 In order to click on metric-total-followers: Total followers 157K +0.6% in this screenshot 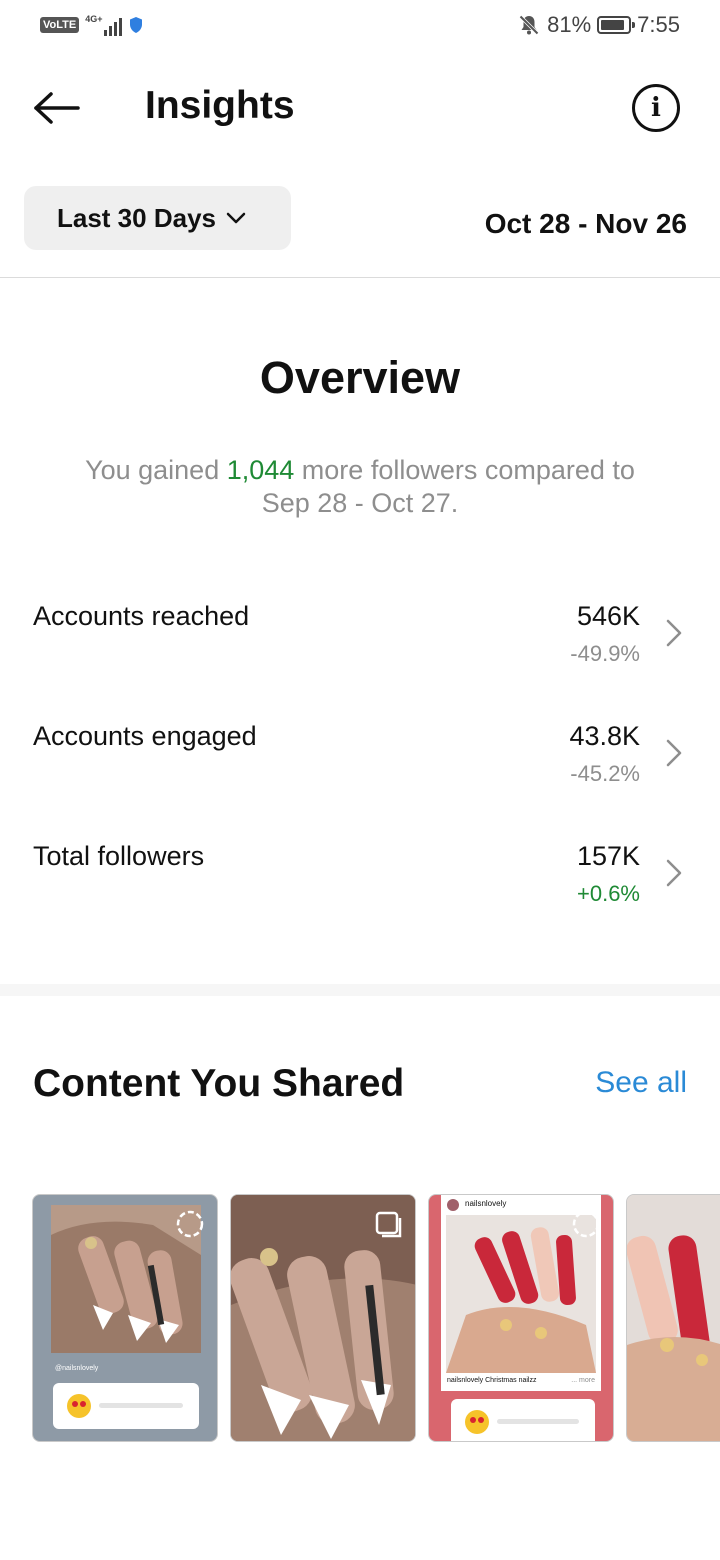, I will do `click(360, 886)`.